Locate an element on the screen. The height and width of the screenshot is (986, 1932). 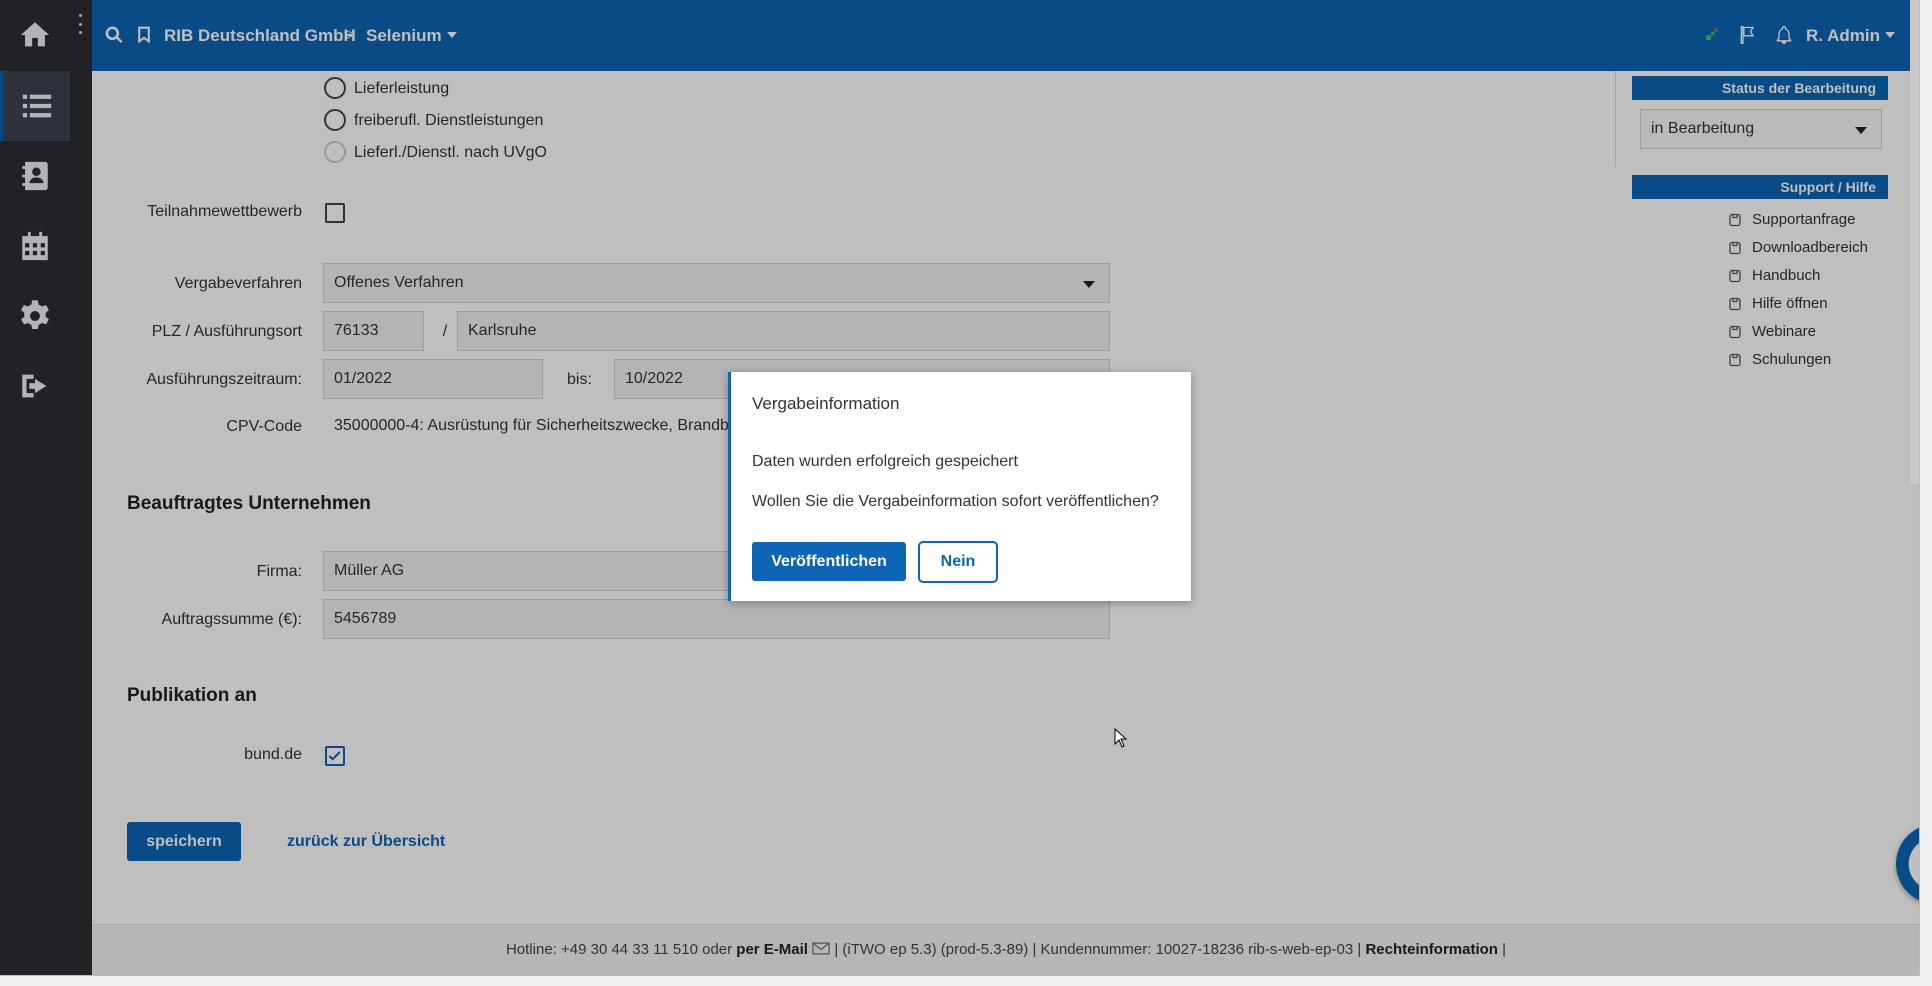
modal-message-saved: Daten wurden erfolgreich gespeichert is located at coordinates (885, 461).